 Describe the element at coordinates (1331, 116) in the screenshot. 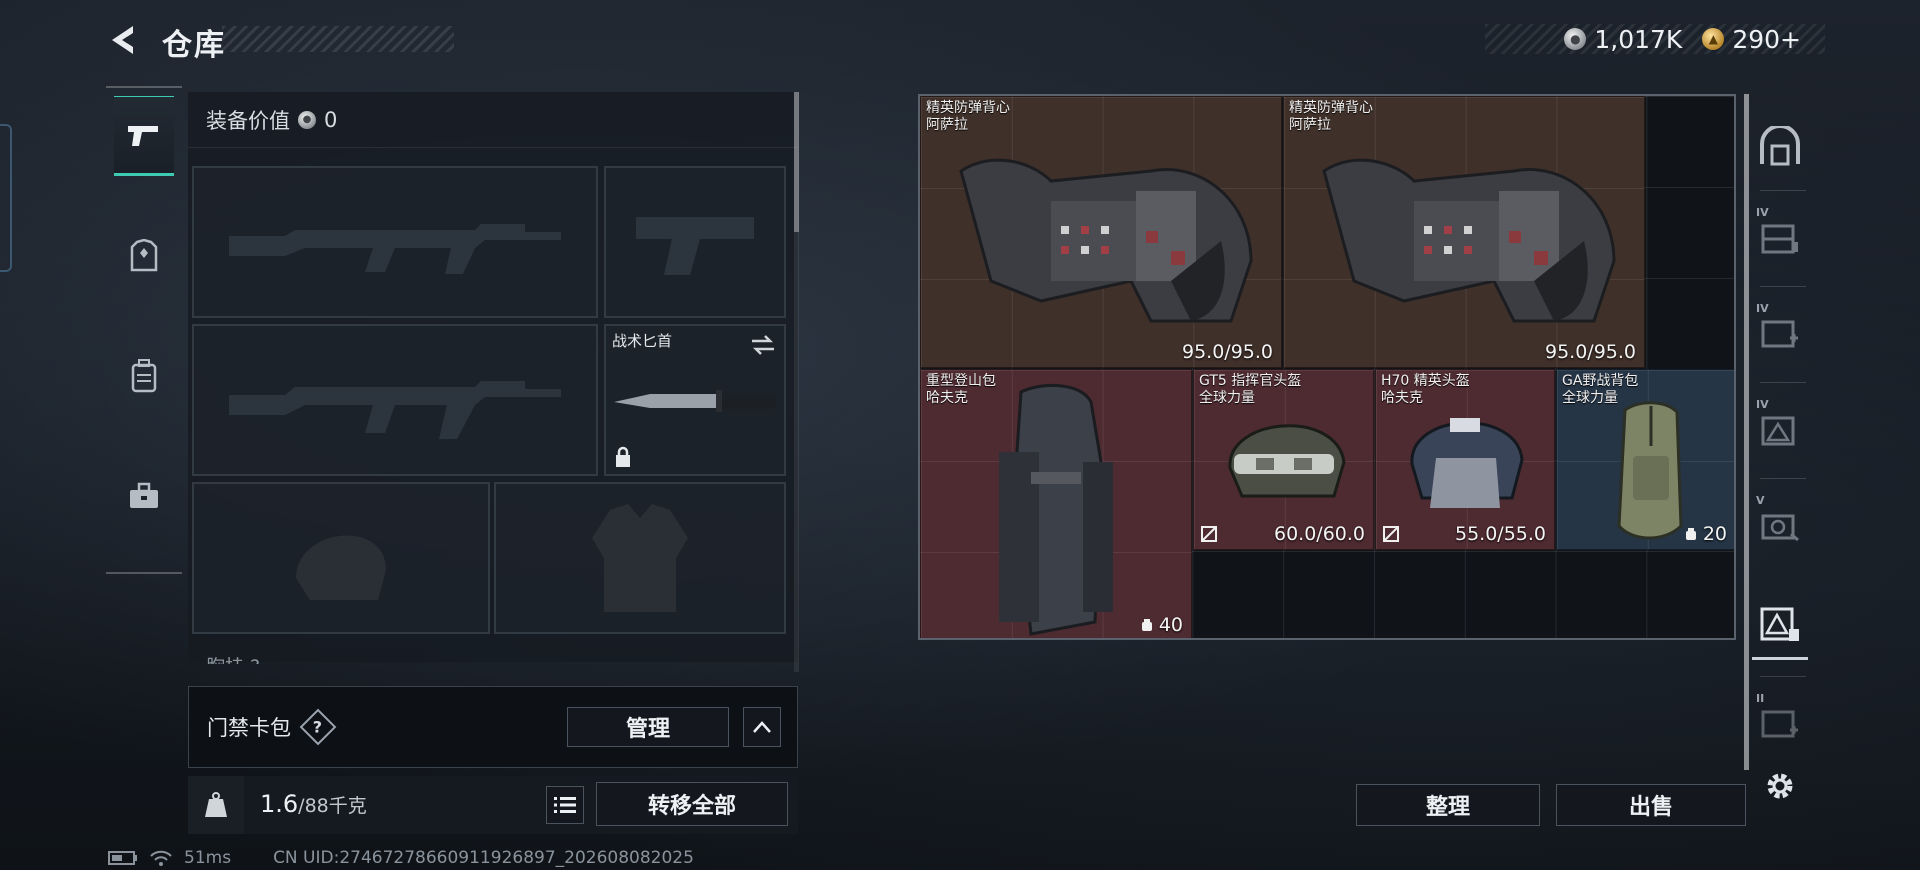

I see `item-name: 精英防弹背心 阿萨拉` at that location.